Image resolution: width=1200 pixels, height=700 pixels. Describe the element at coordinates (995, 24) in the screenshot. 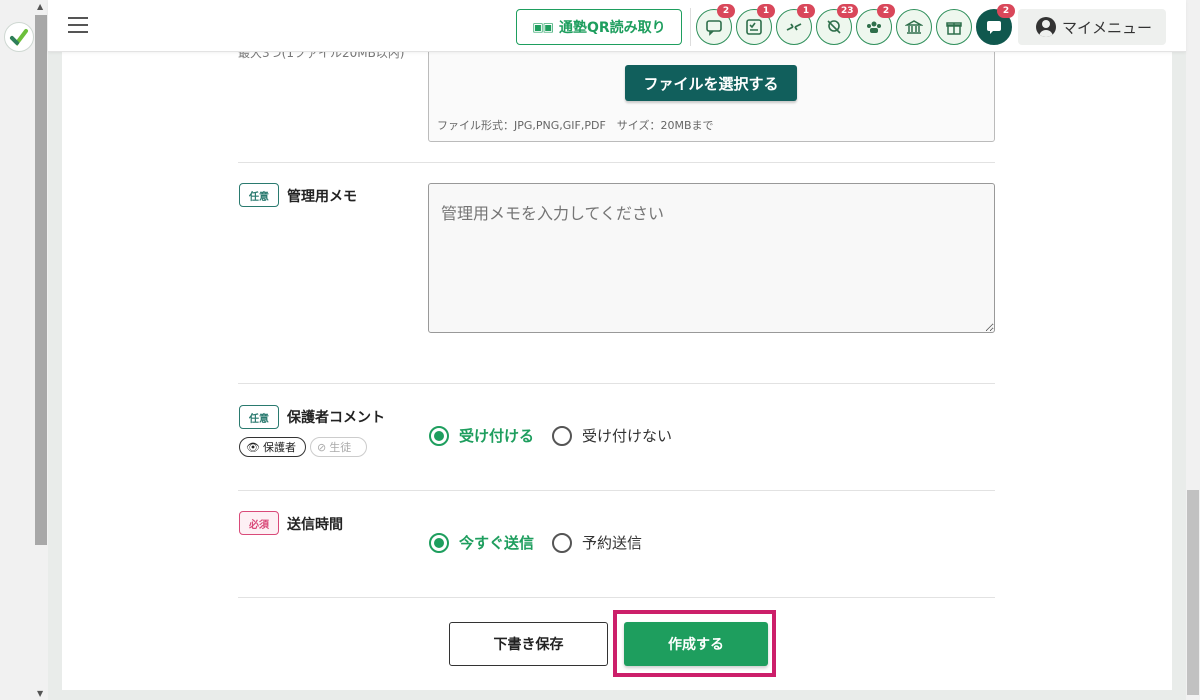

I see `message-icon: 2` at that location.